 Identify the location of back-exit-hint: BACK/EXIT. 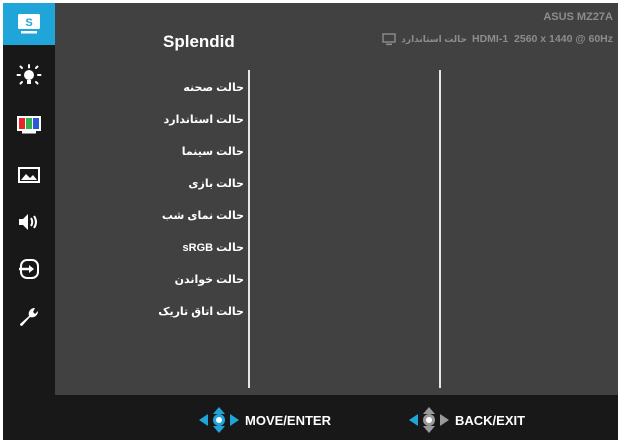
(467, 420).